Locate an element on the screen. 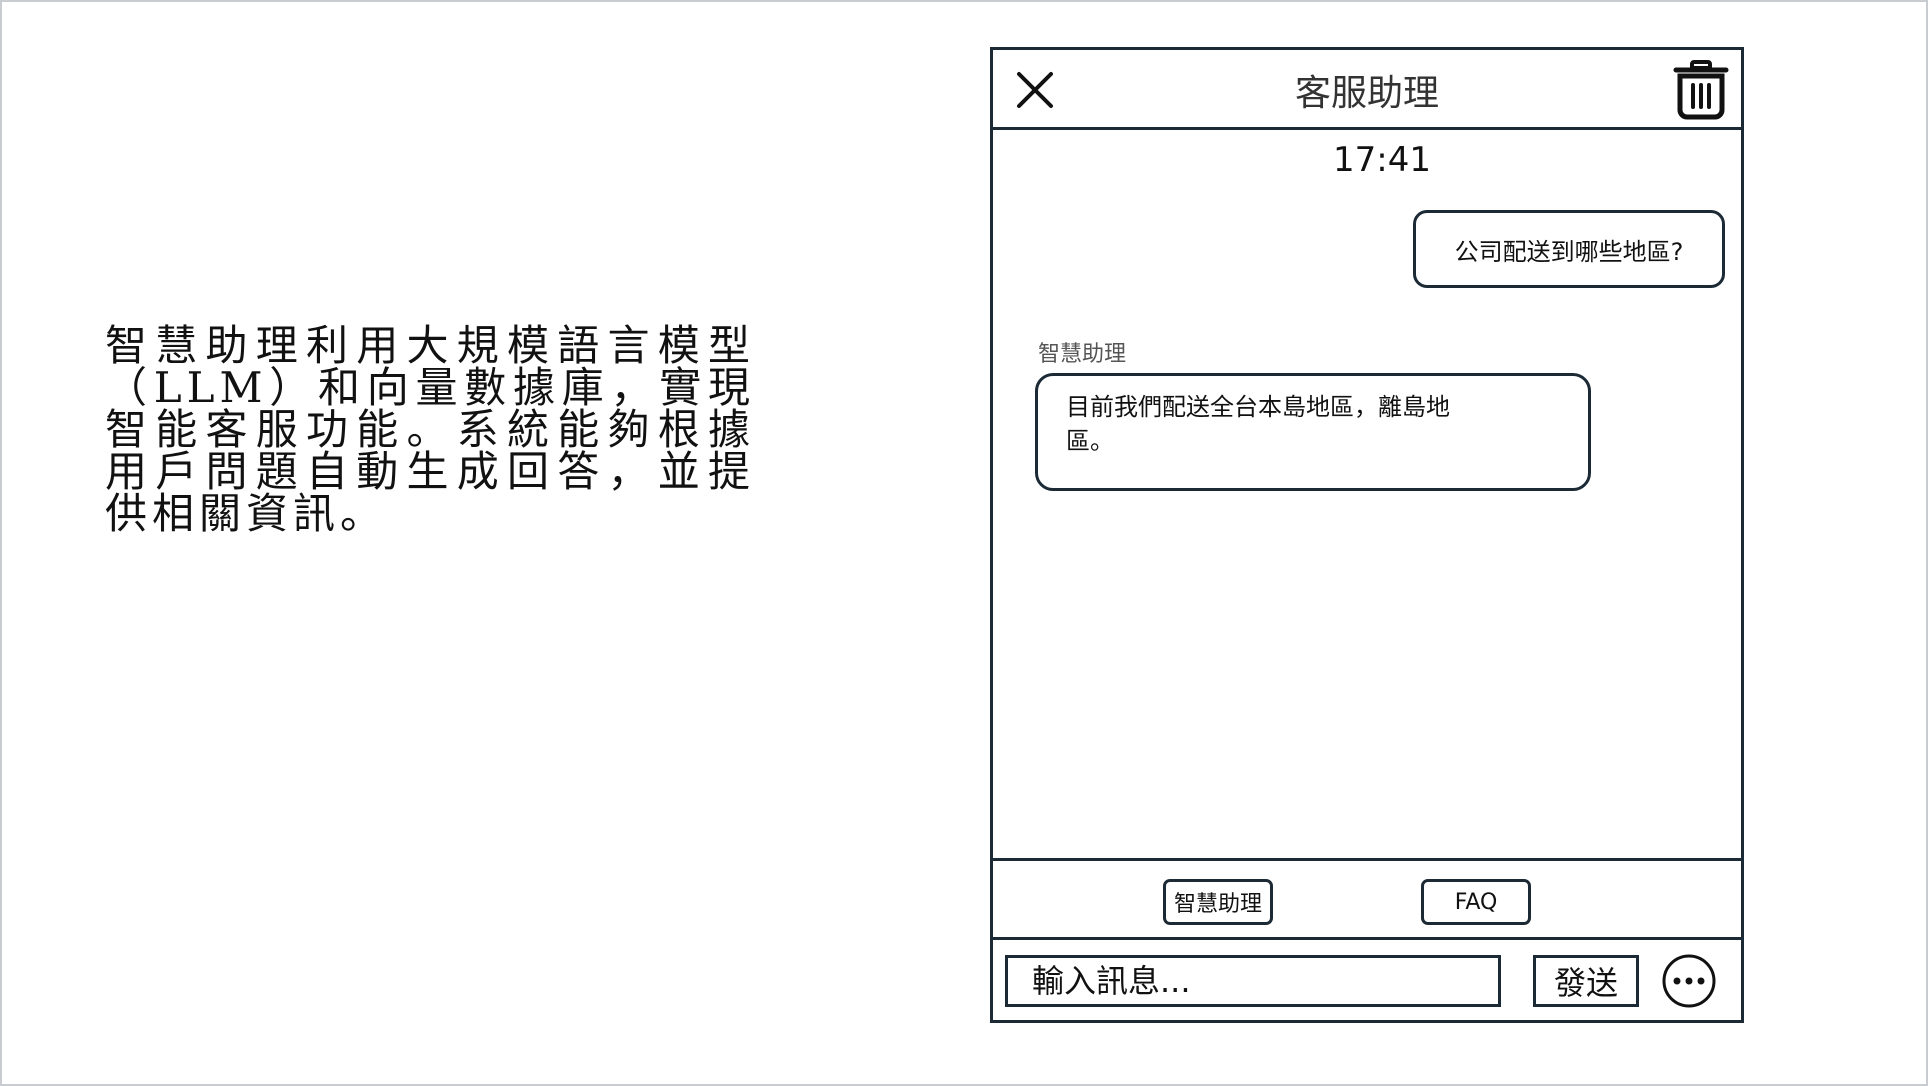  message-timestamp: 17:41 is located at coordinates (1382, 160).